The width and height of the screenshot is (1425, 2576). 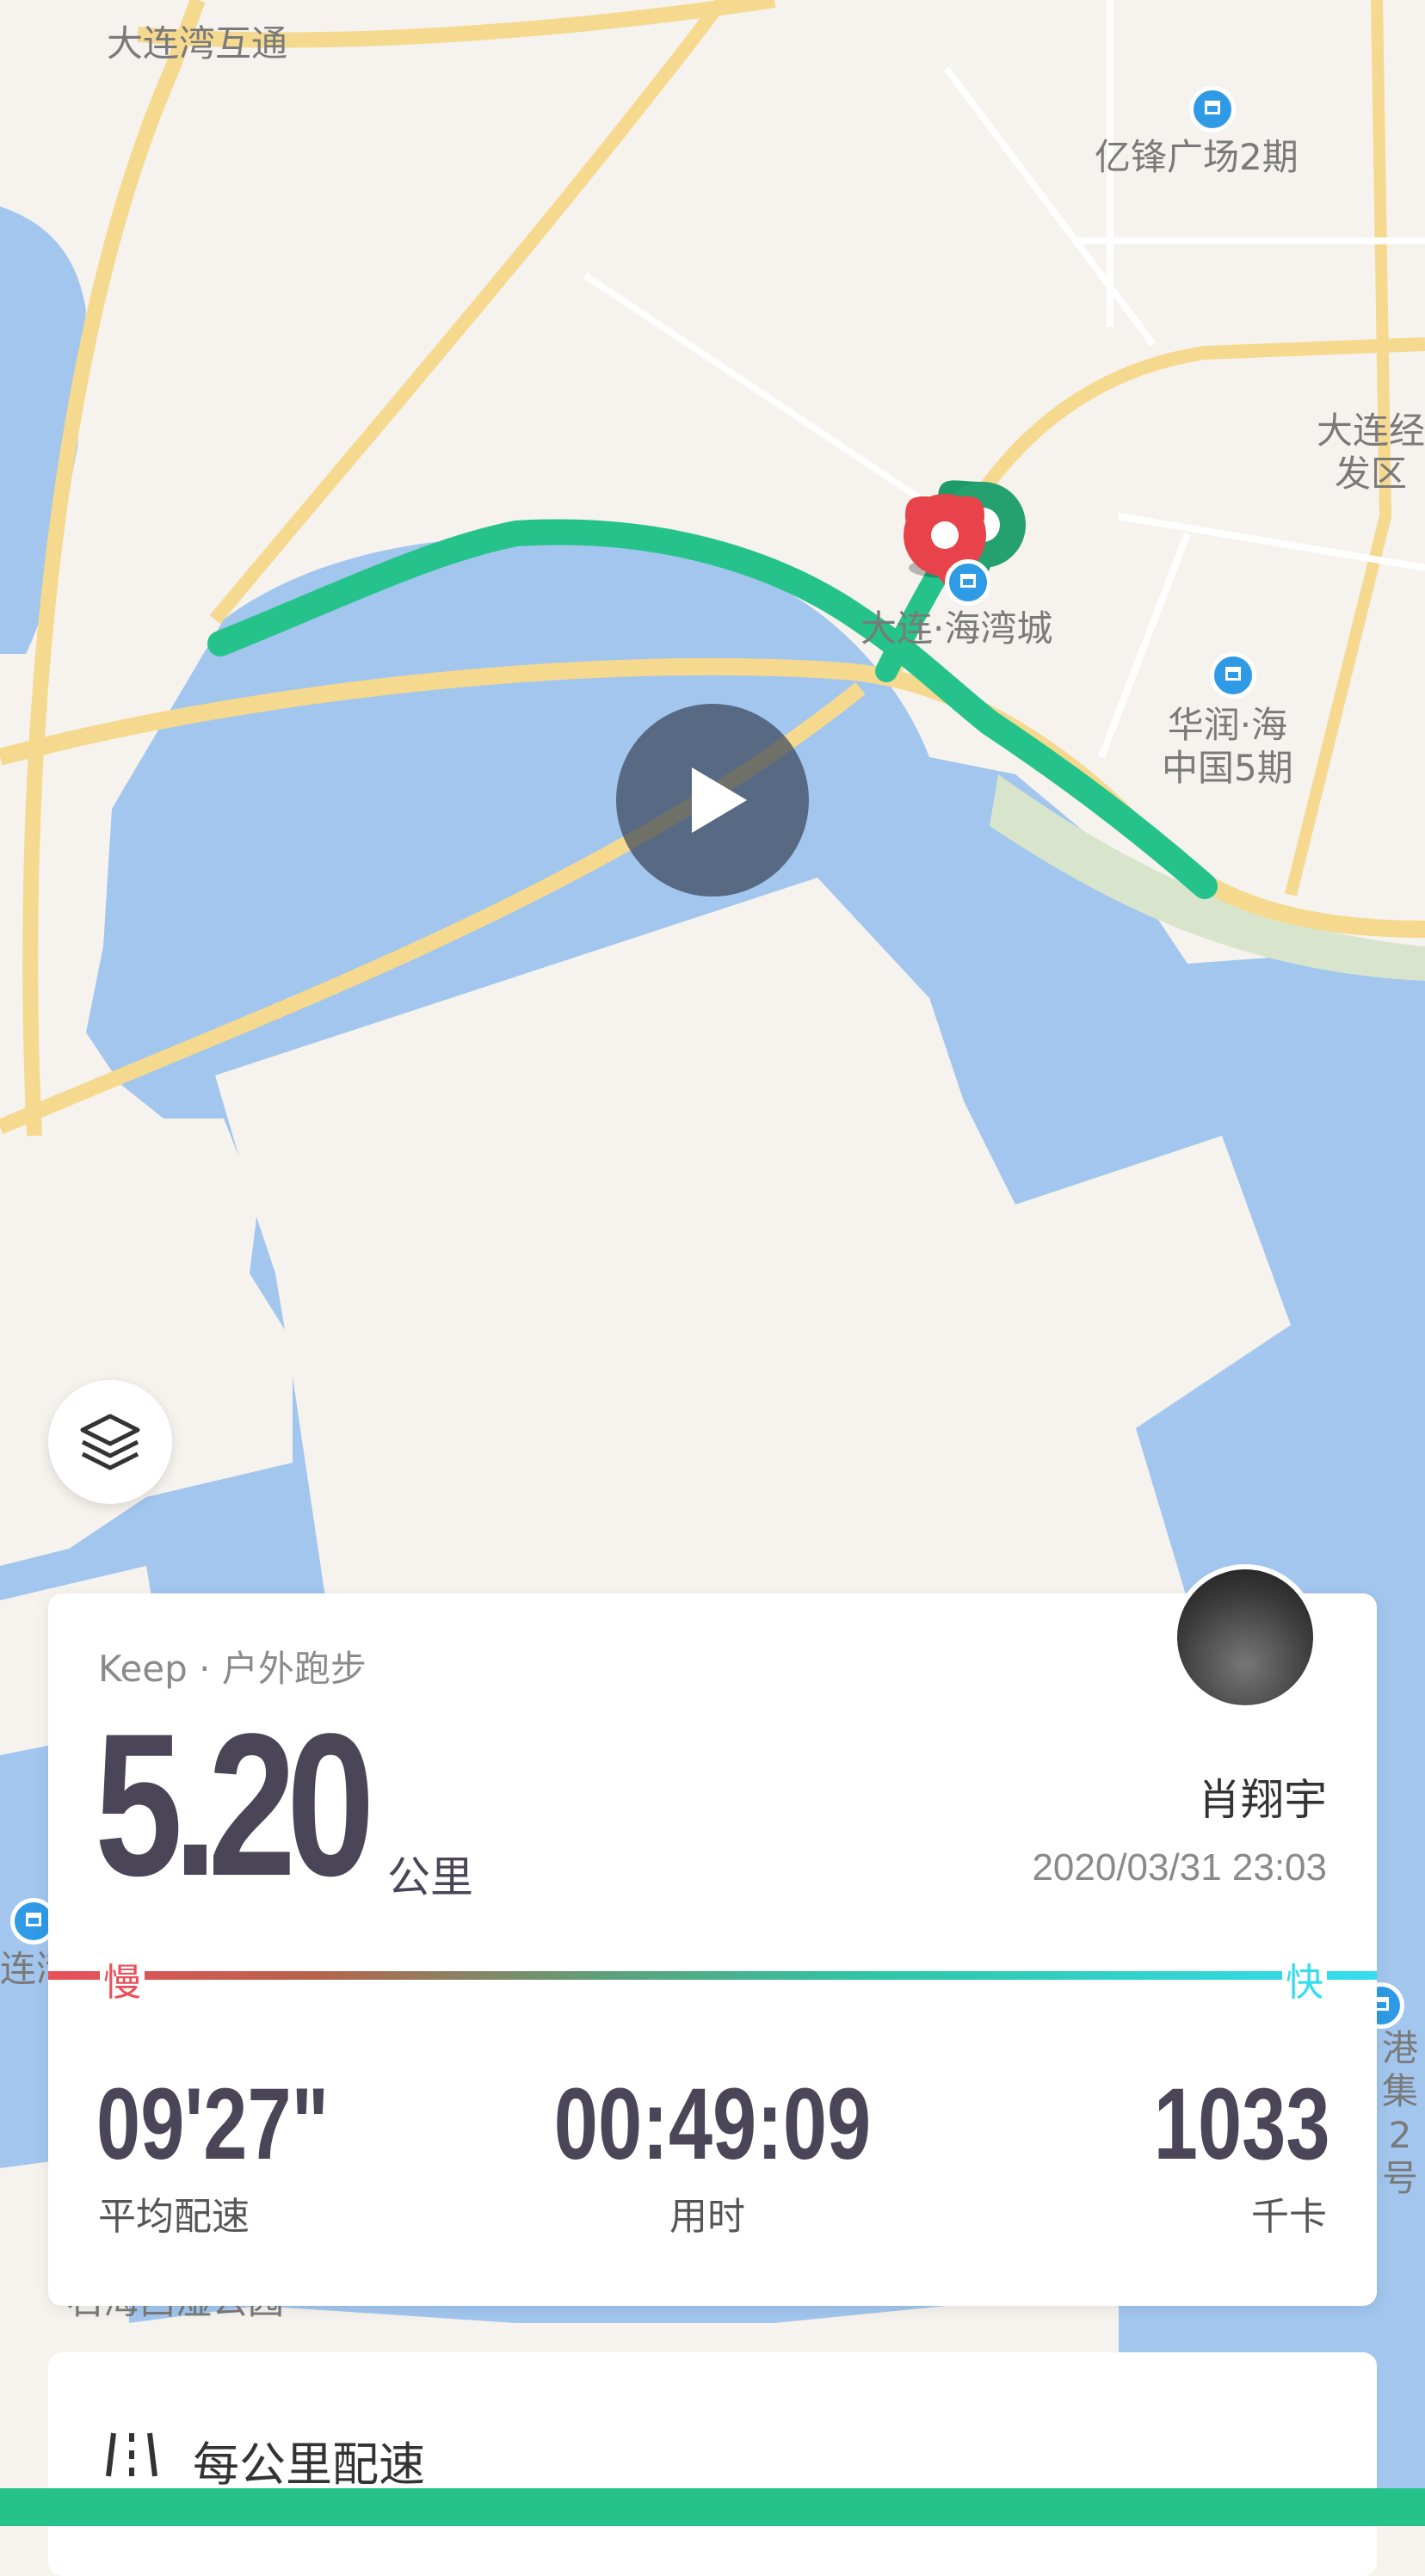 I want to click on distance-value: 5.20, so click(x=235, y=1805).